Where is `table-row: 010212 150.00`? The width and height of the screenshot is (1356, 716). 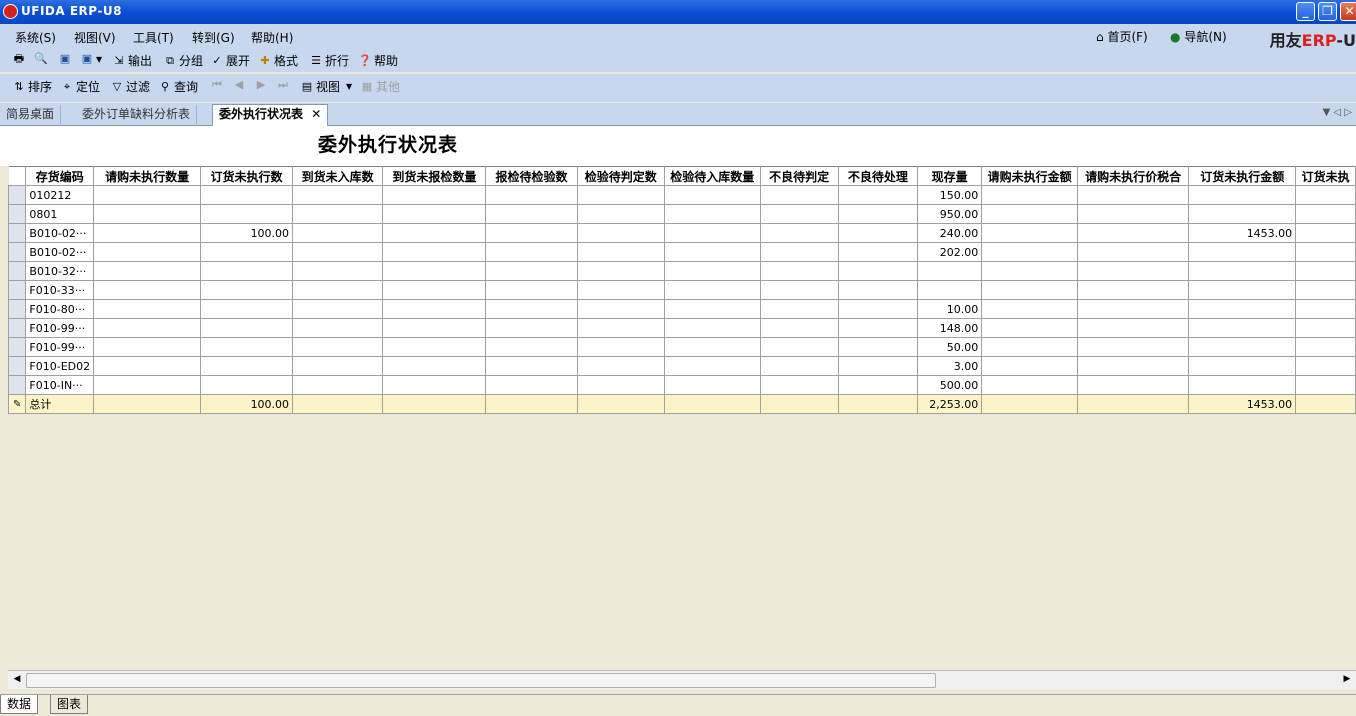 table-row: 010212 150.00 is located at coordinates (681, 195).